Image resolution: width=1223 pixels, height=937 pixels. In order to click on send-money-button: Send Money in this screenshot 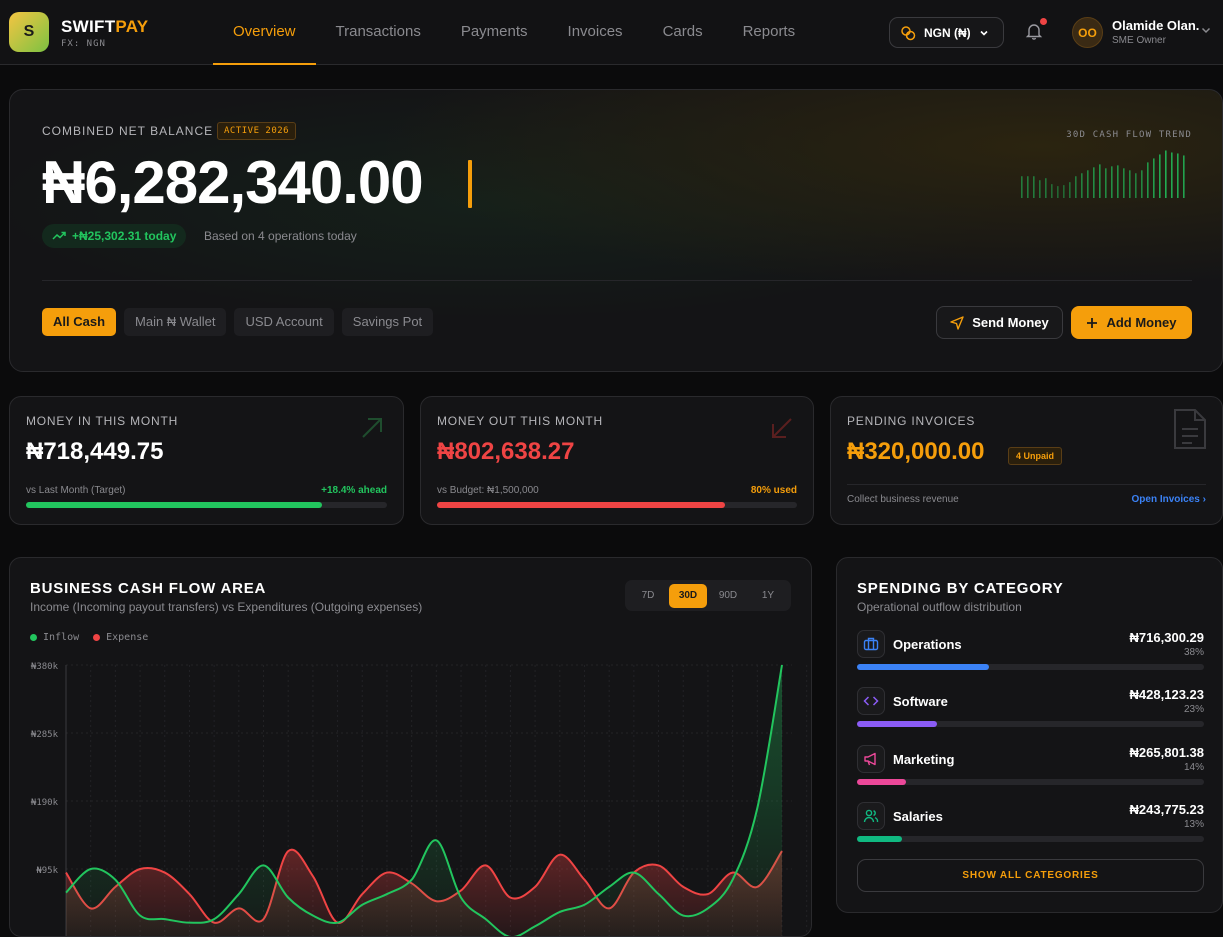, I will do `click(999, 322)`.